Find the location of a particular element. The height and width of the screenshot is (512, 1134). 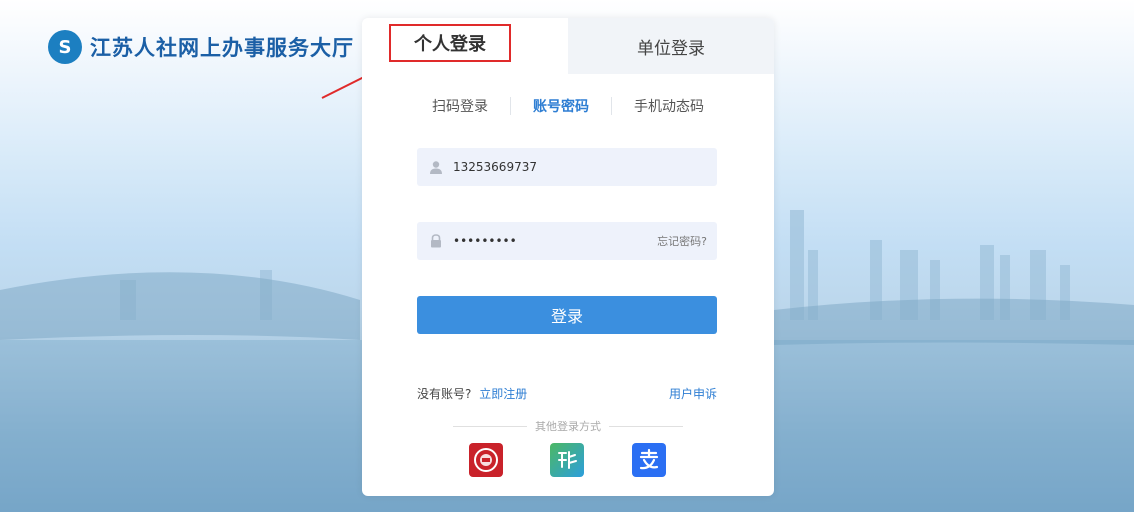

brand-logo-icon: S is located at coordinates (65, 47).